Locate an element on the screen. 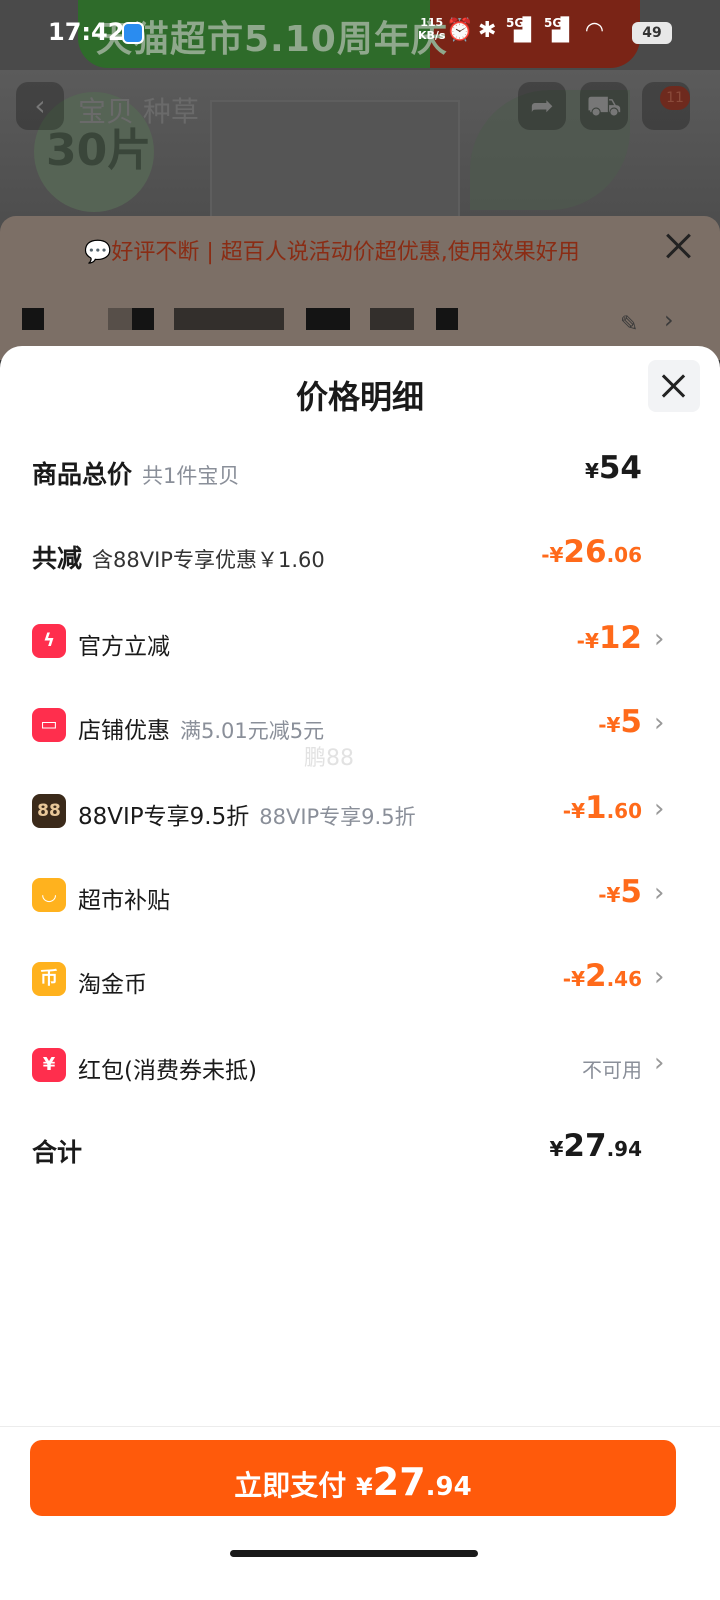  discount-amount: -¥2.46 is located at coordinates (602, 976).